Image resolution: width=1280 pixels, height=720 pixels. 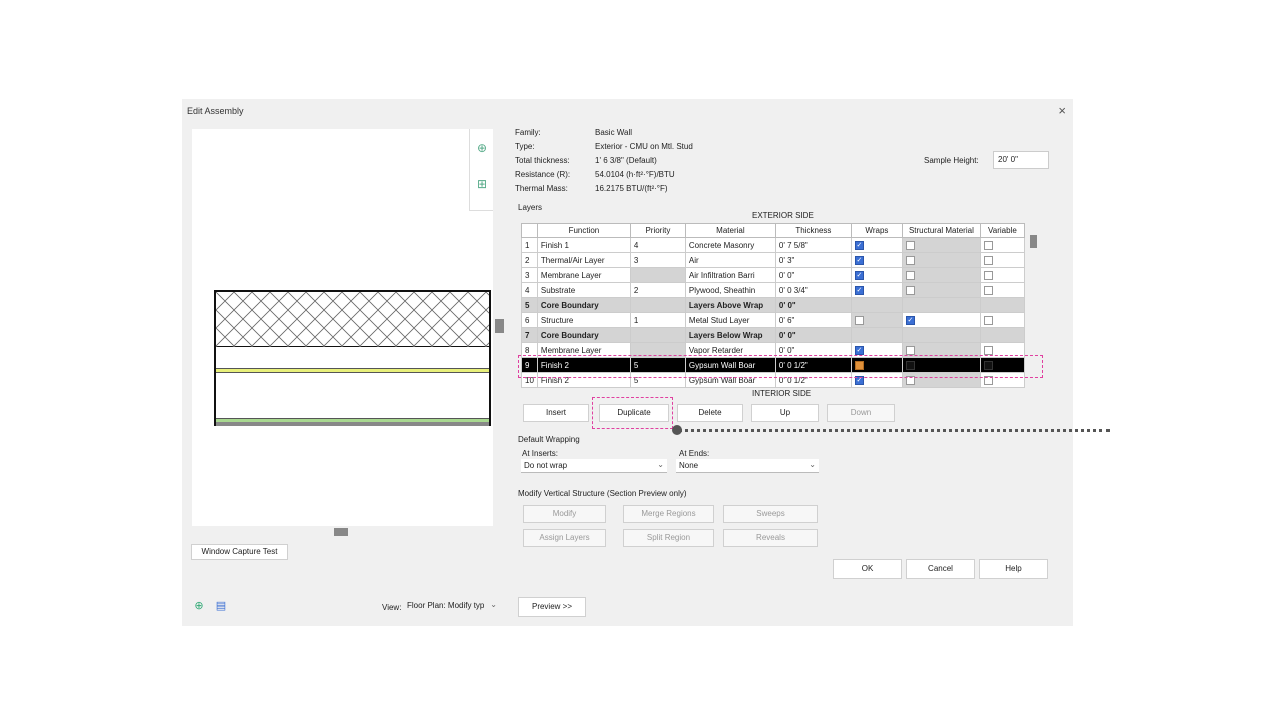 I want to click on merge-regions-button: Merge Regions, so click(x=668, y=514).